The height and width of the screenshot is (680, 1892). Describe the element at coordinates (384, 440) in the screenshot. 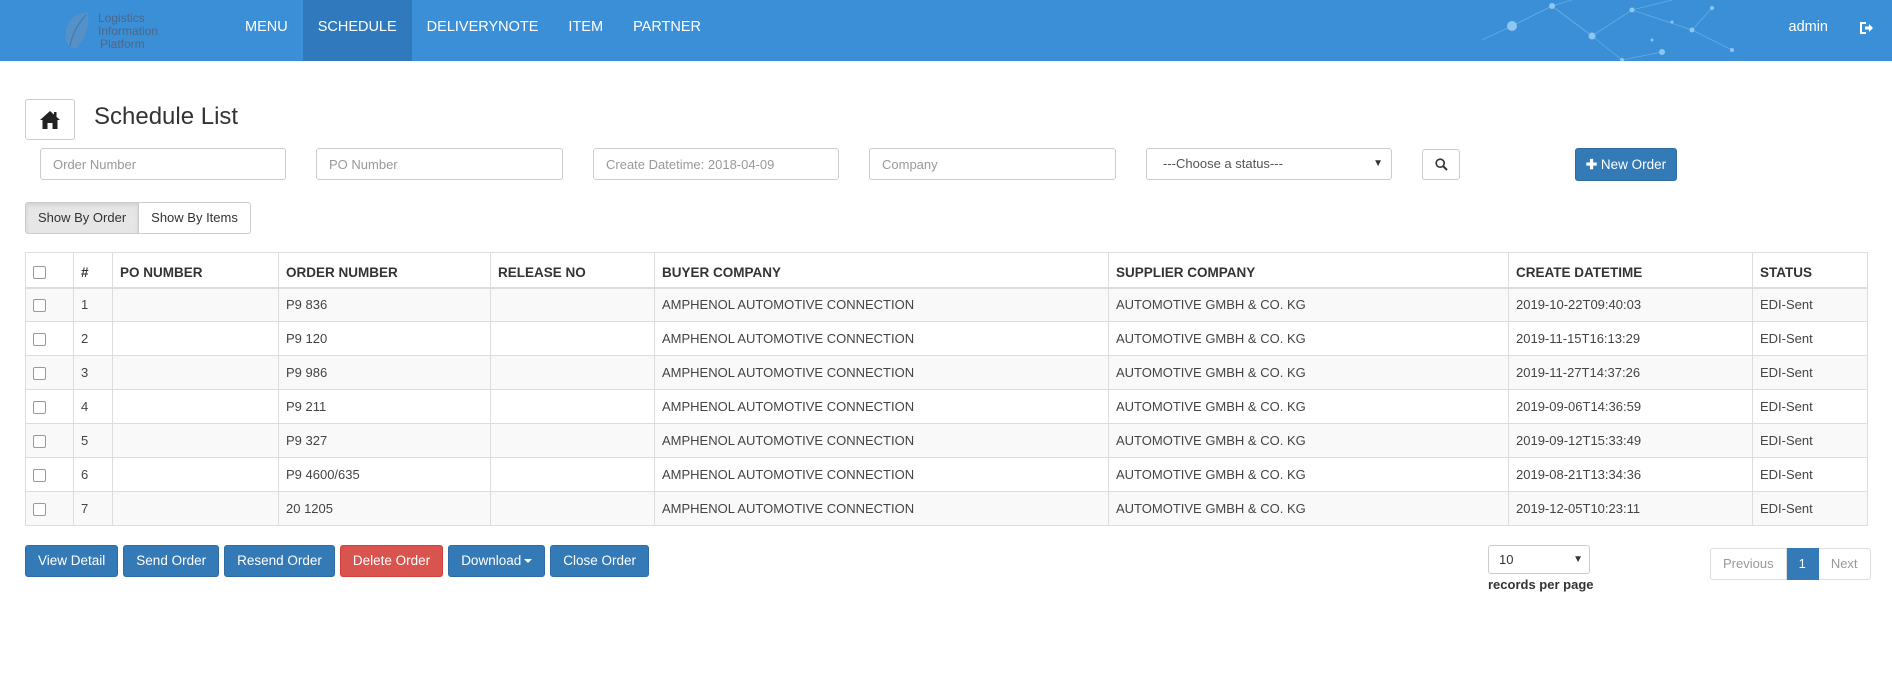

I see `cell-order-number: P9 327` at that location.